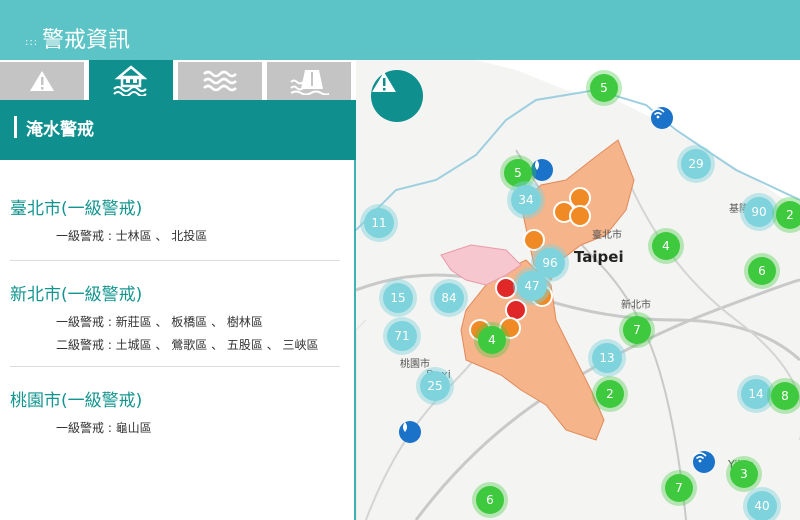 The height and width of the screenshot is (520, 800). I want to click on menu-grip-icon: :::, so click(31, 42).